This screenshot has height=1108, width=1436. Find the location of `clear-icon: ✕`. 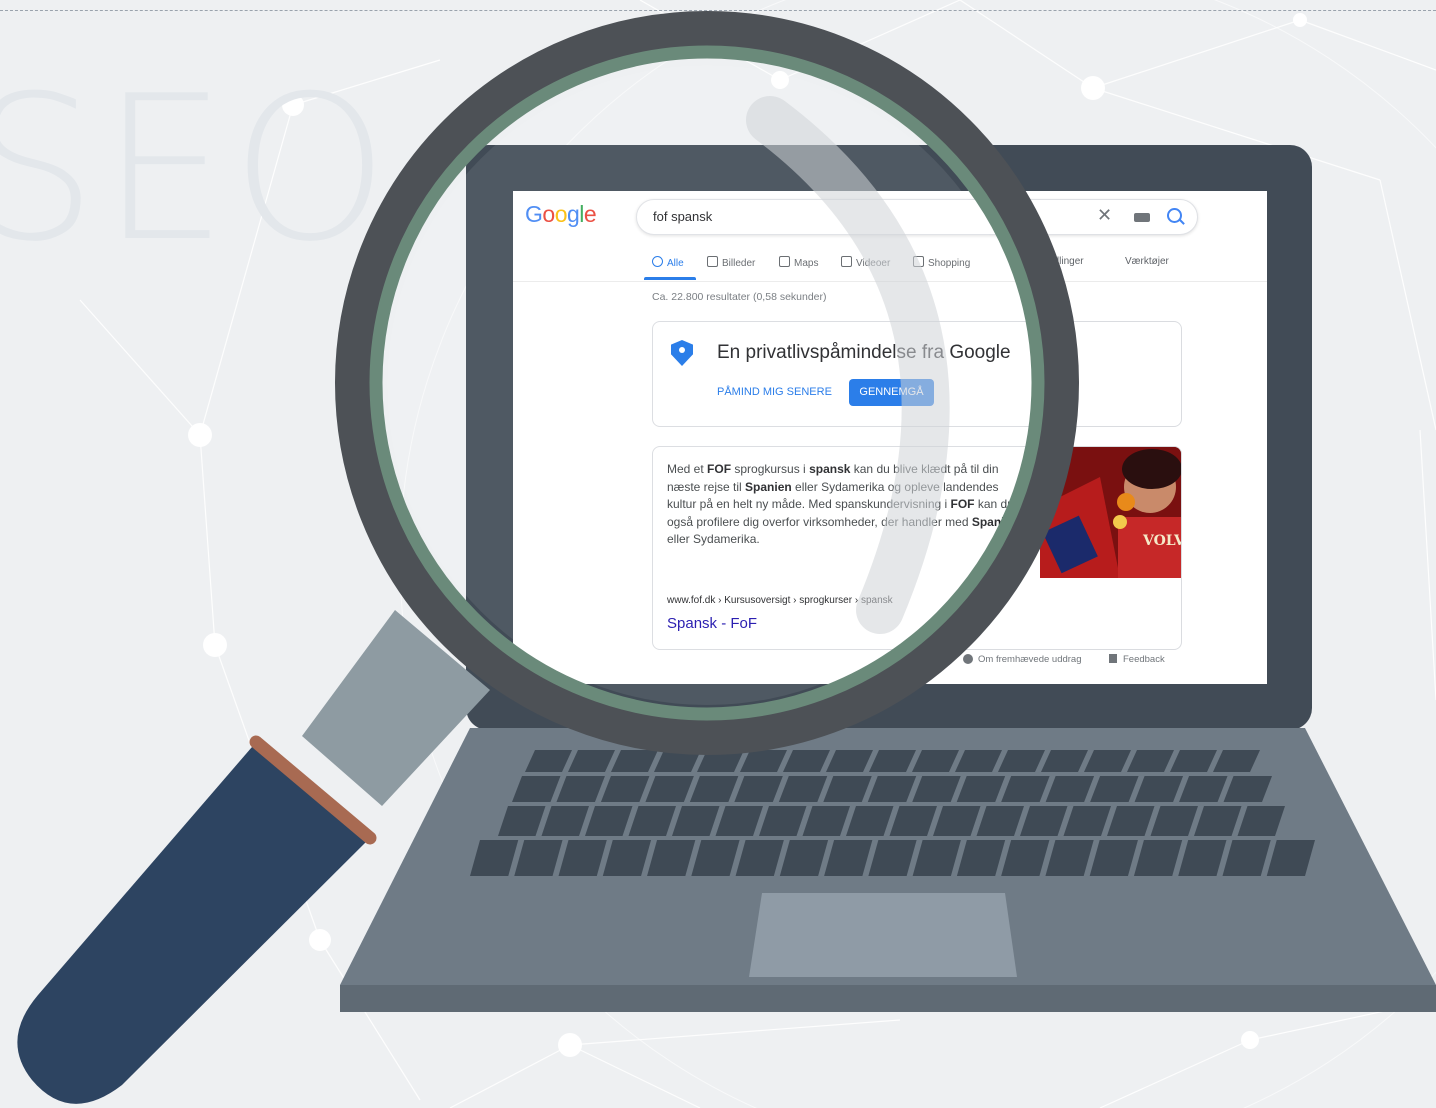

clear-icon: ✕ is located at coordinates (1104, 215).